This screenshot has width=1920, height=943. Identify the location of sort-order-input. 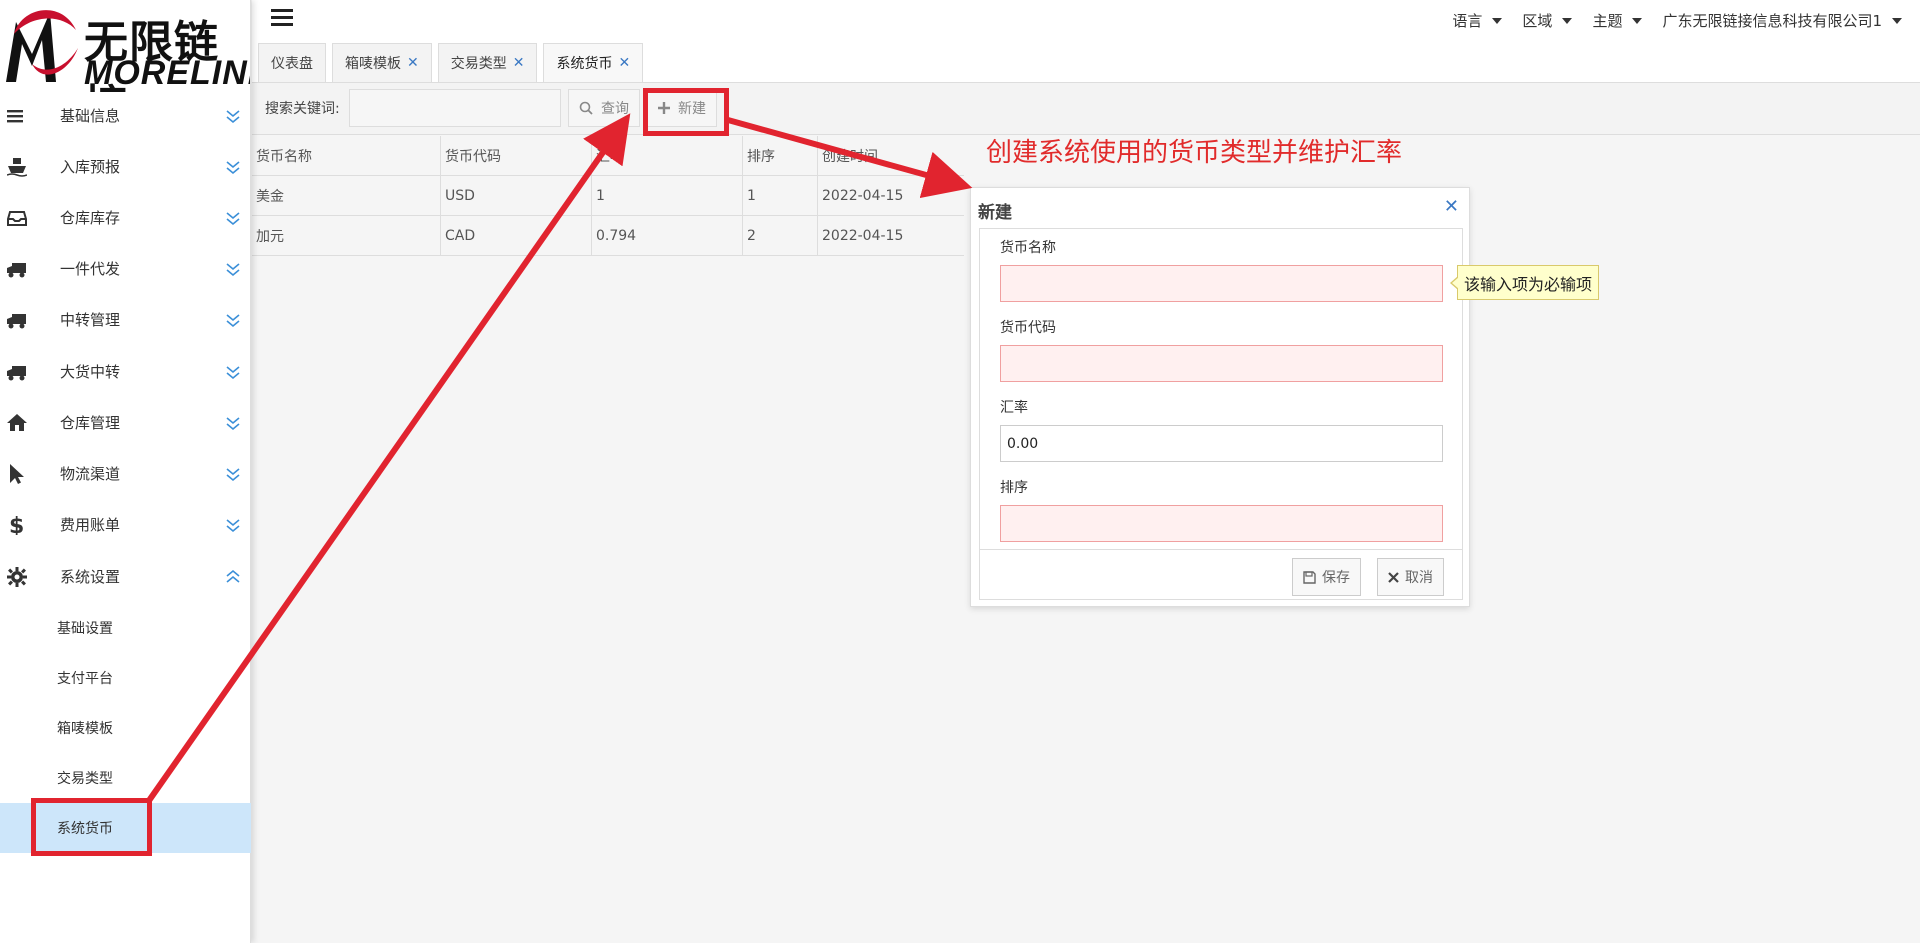
(1221, 523).